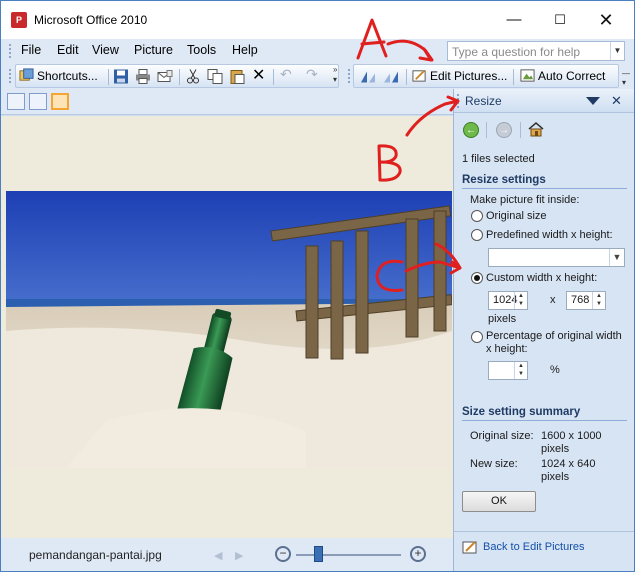  Describe the element at coordinates (477, 278) in the screenshot. I see `custom-size-radio` at that location.